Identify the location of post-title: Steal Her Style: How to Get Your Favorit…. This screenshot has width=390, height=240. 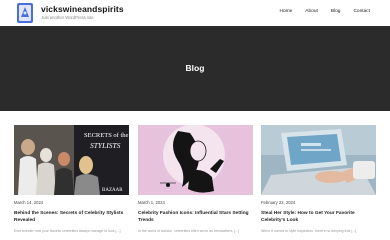
(318, 218).